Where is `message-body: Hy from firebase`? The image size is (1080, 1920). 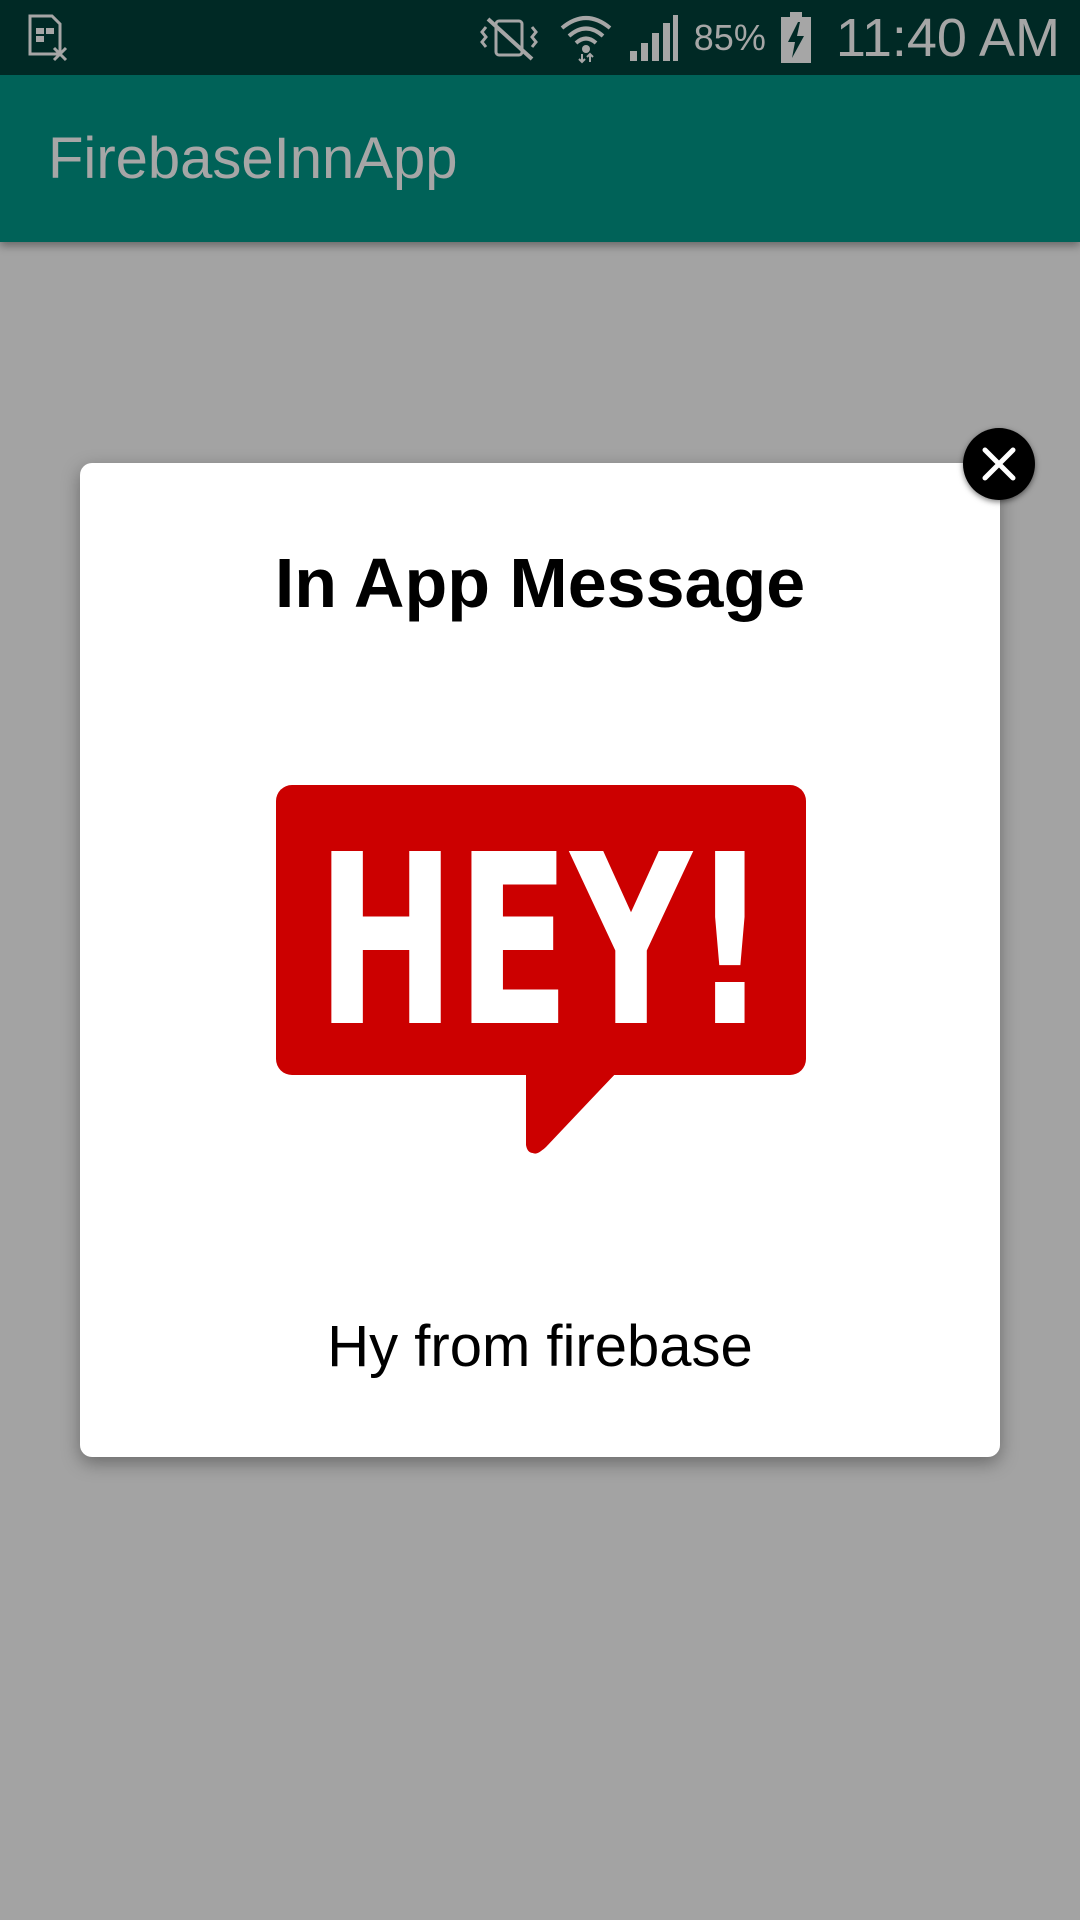
message-body: Hy from firebase is located at coordinates (540, 1346).